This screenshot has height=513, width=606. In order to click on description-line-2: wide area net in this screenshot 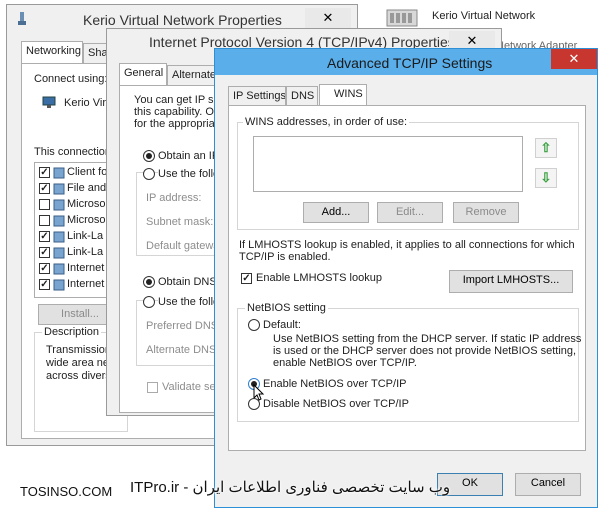, I will do `click(79, 363)`.